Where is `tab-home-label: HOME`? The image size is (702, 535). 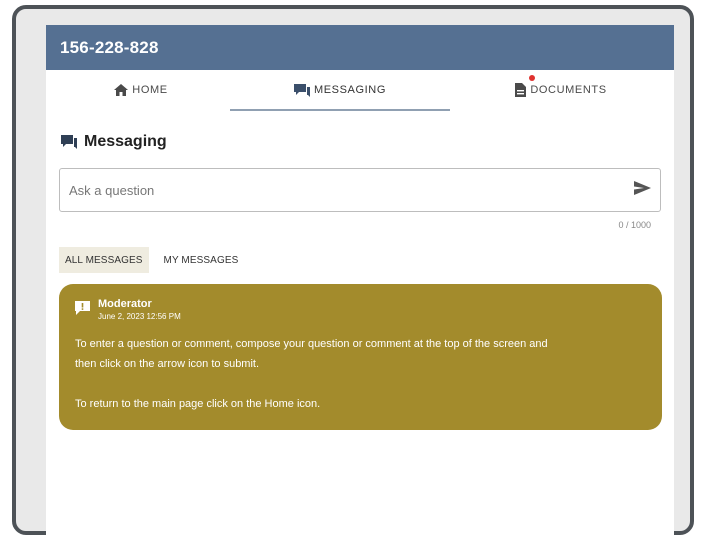
tab-home-label: HOME is located at coordinates (150, 90).